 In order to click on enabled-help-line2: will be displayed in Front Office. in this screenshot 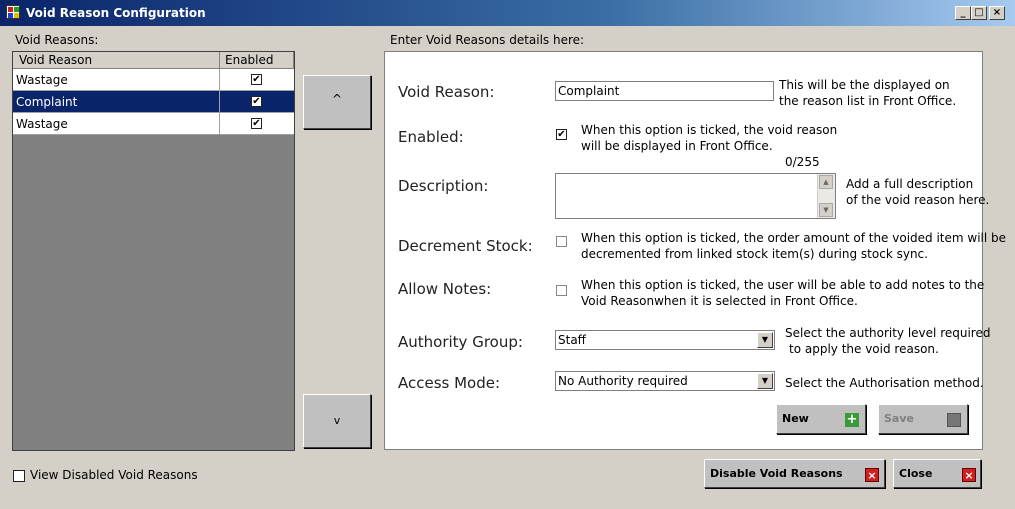, I will do `click(677, 146)`.